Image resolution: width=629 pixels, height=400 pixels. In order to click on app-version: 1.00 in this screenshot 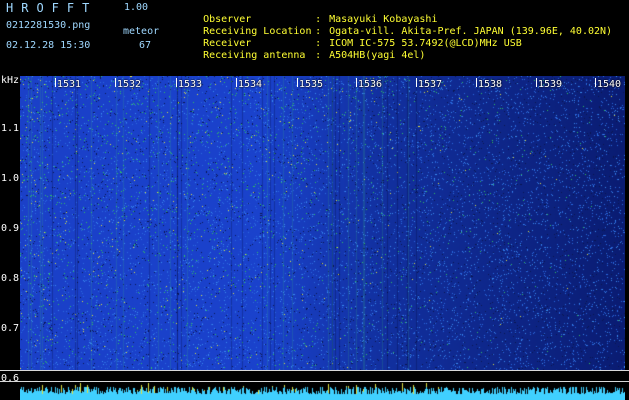, I will do `click(136, 7)`.